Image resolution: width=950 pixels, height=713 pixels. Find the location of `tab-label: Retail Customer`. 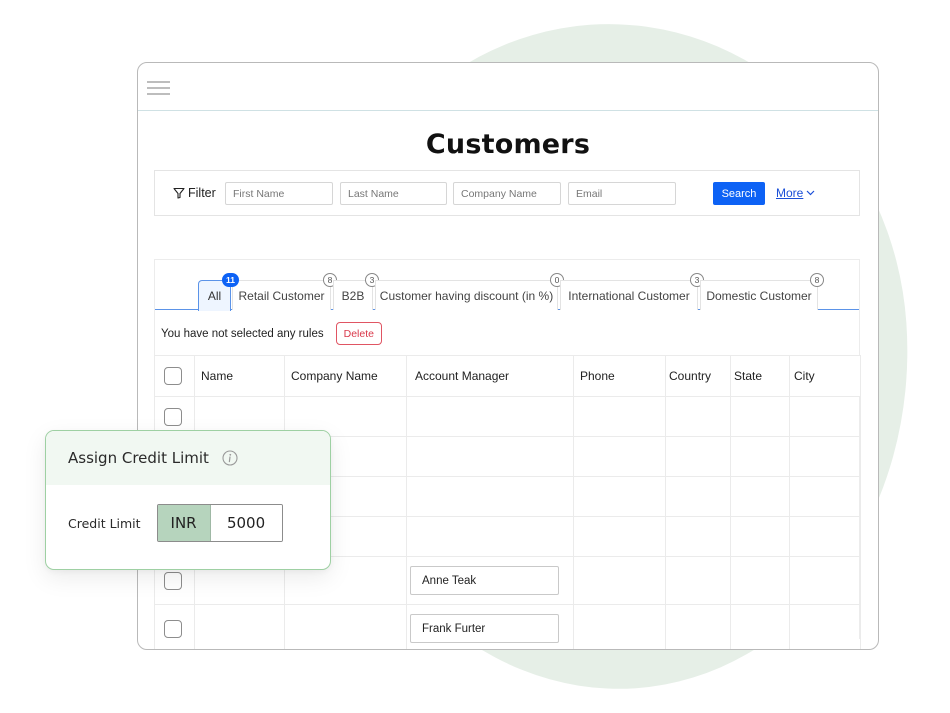

tab-label: Retail Customer is located at coordinates (281, 295).